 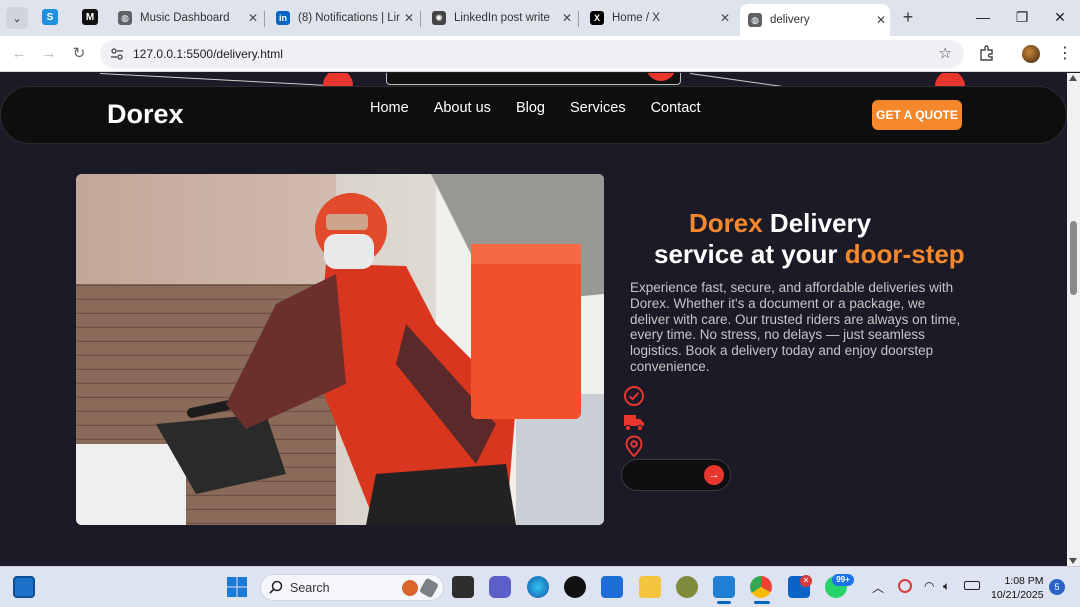 I want to click on battery-icon, so click(x=972, y=585).